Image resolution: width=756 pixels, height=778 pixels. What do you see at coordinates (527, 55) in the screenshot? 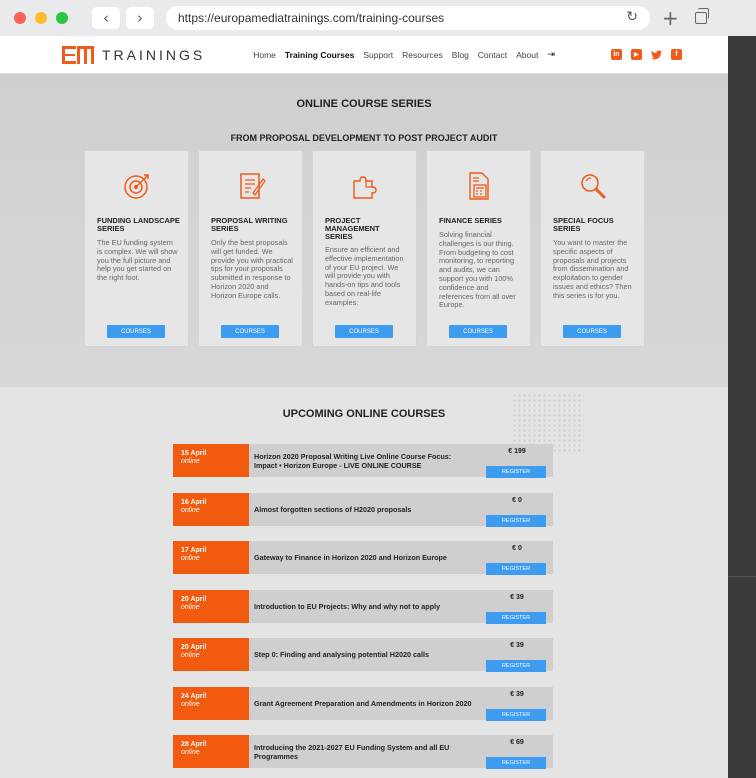
I see `nav-about: About` at bounding box center [527, 55].